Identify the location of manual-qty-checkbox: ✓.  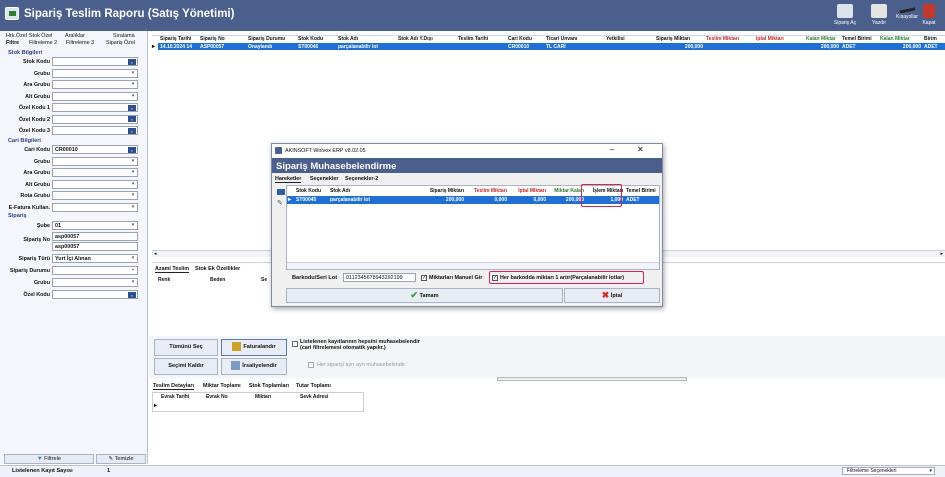
(424, 278).